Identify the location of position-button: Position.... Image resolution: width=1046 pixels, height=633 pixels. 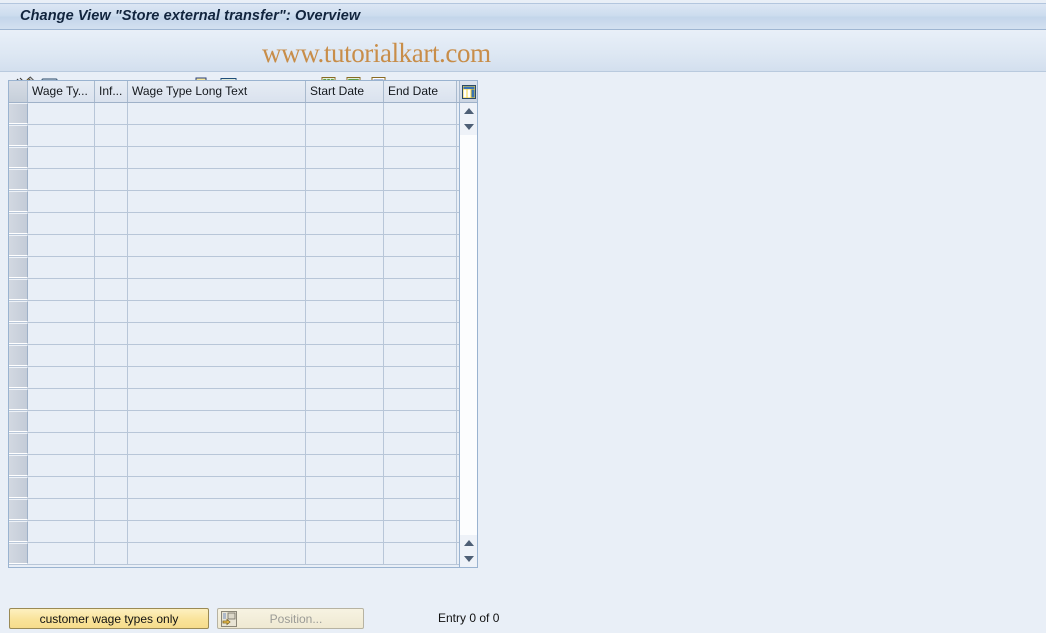
(290, 618).